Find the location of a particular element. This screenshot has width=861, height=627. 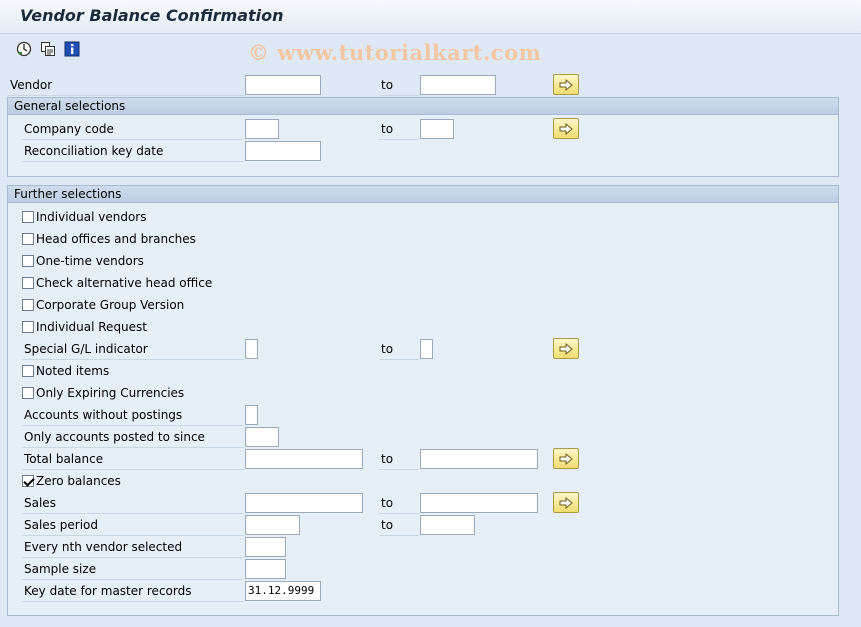

individual-request-label: Individual Request is located at coordinates (91, 327).